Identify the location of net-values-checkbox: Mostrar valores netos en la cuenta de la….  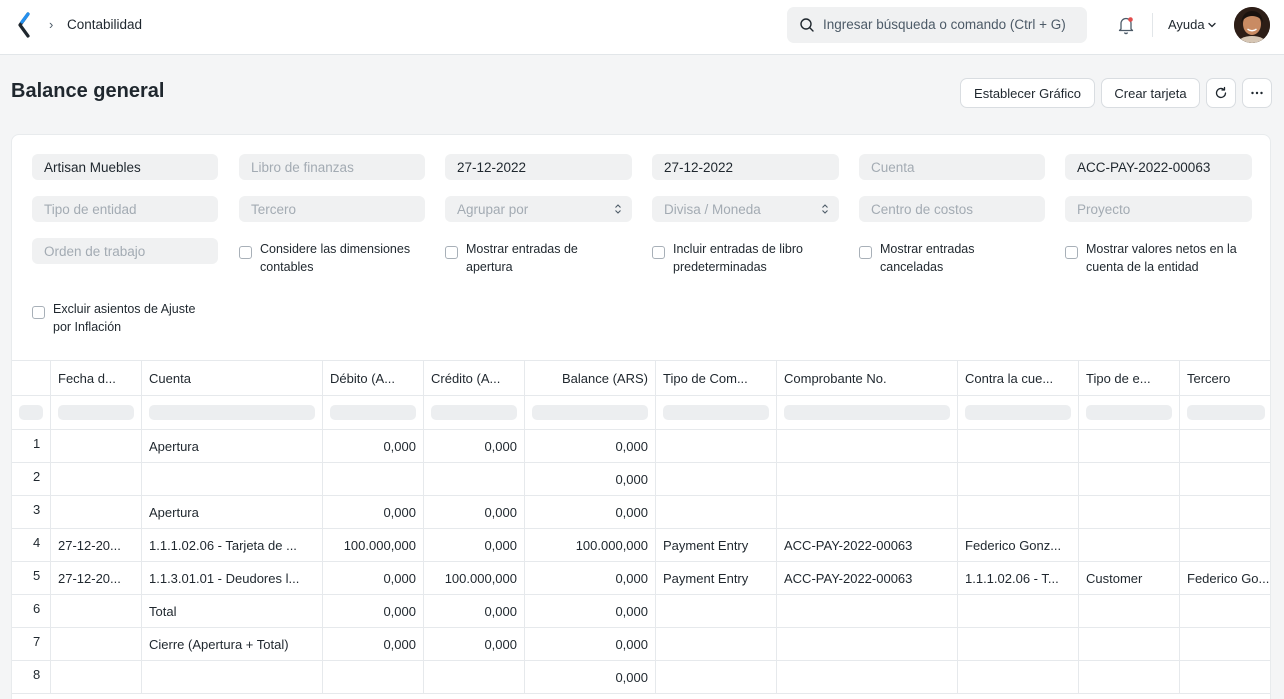
(1160, 262).